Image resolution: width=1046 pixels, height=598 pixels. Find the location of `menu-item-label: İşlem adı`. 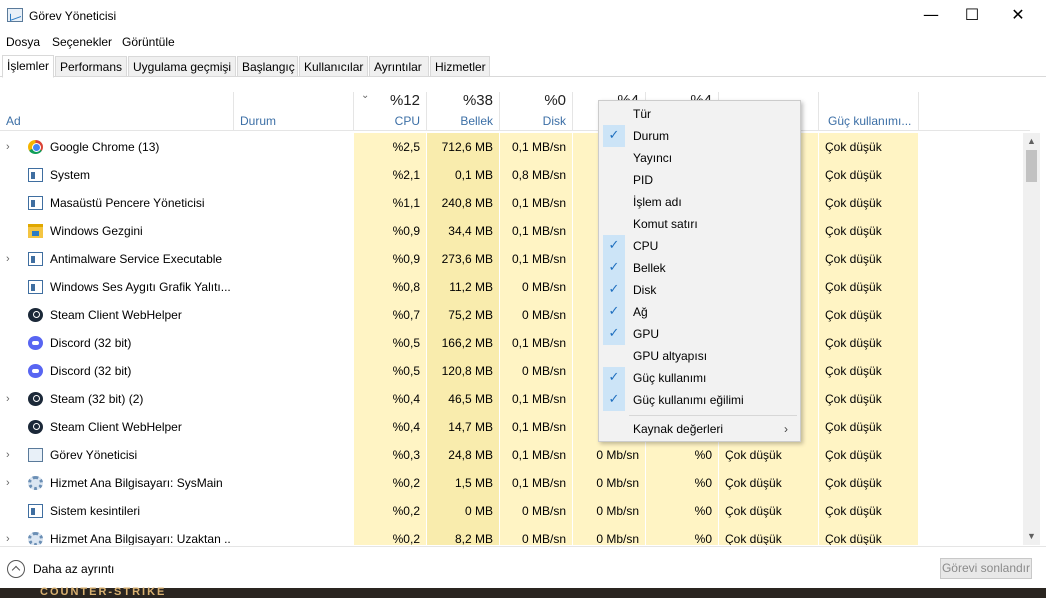

menu-item-label: İşlem adı is located at coordinates (657, 202).